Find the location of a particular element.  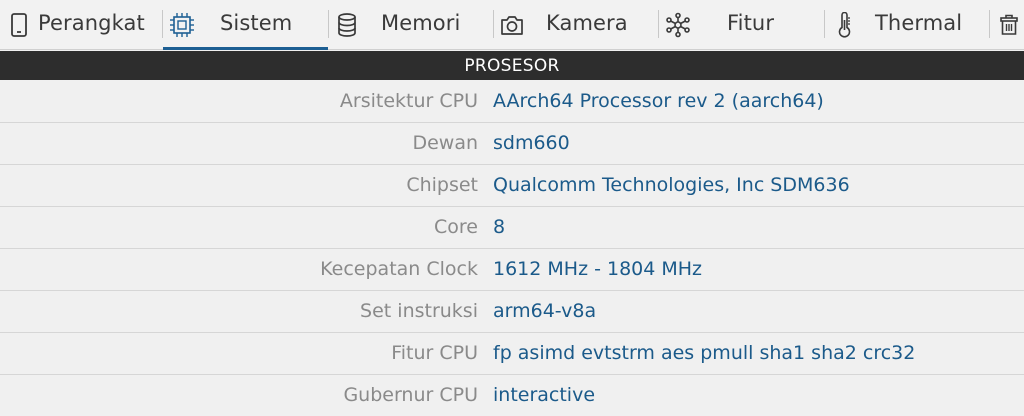

trash-icon is located at coordinates (1009, 24).